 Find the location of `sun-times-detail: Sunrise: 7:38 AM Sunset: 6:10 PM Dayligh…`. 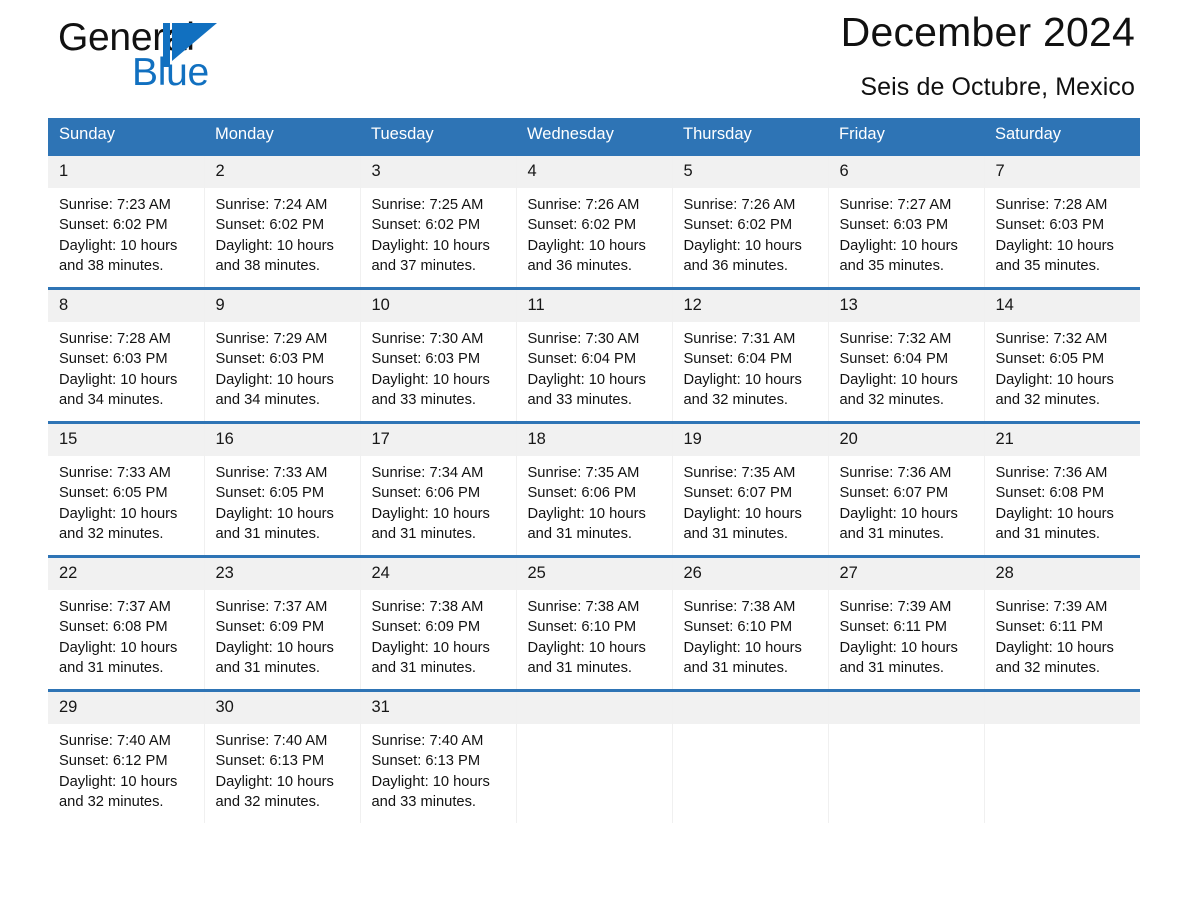

sun-times-detail: Sunrise: 7:38 AM Sunset: 6:10 PM Dayligh… is located at coordinates (742, 637).